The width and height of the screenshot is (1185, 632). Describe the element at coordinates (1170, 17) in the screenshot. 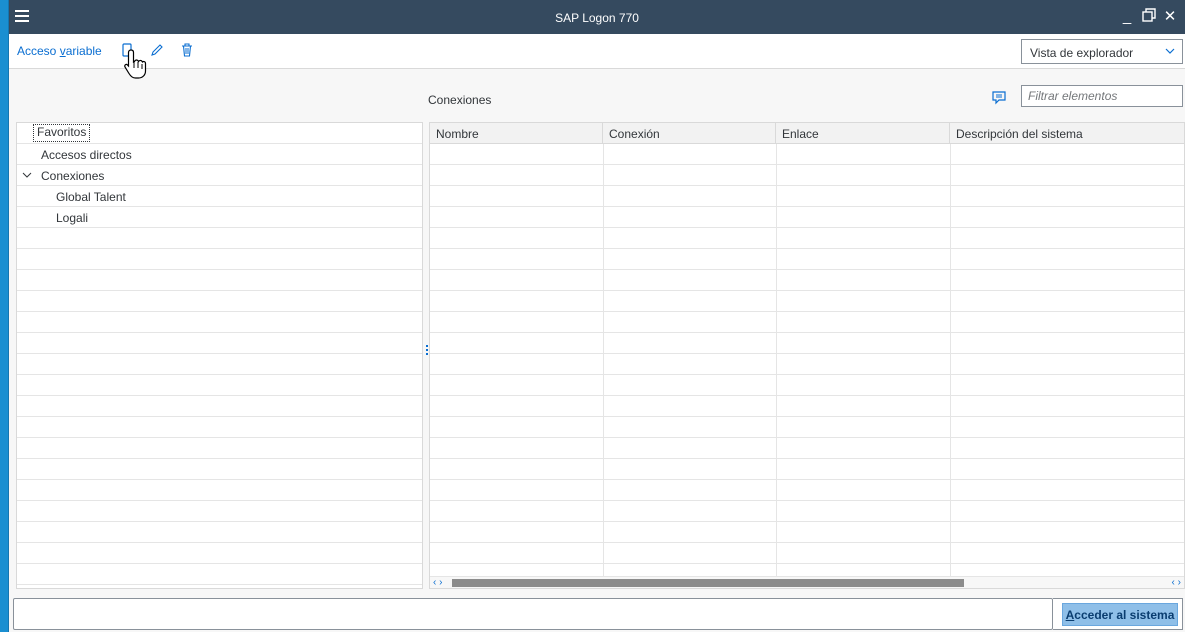

I see `close-button: ✕` at that location.